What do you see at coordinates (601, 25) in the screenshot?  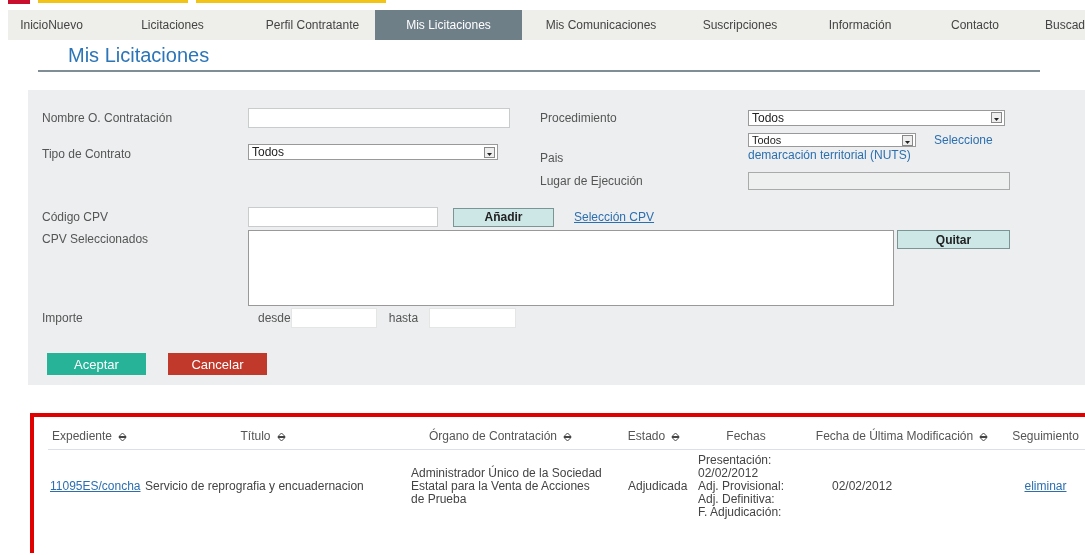 I see `nav-tab: Mis Comunicaciones` at bounding box center [601, 25].